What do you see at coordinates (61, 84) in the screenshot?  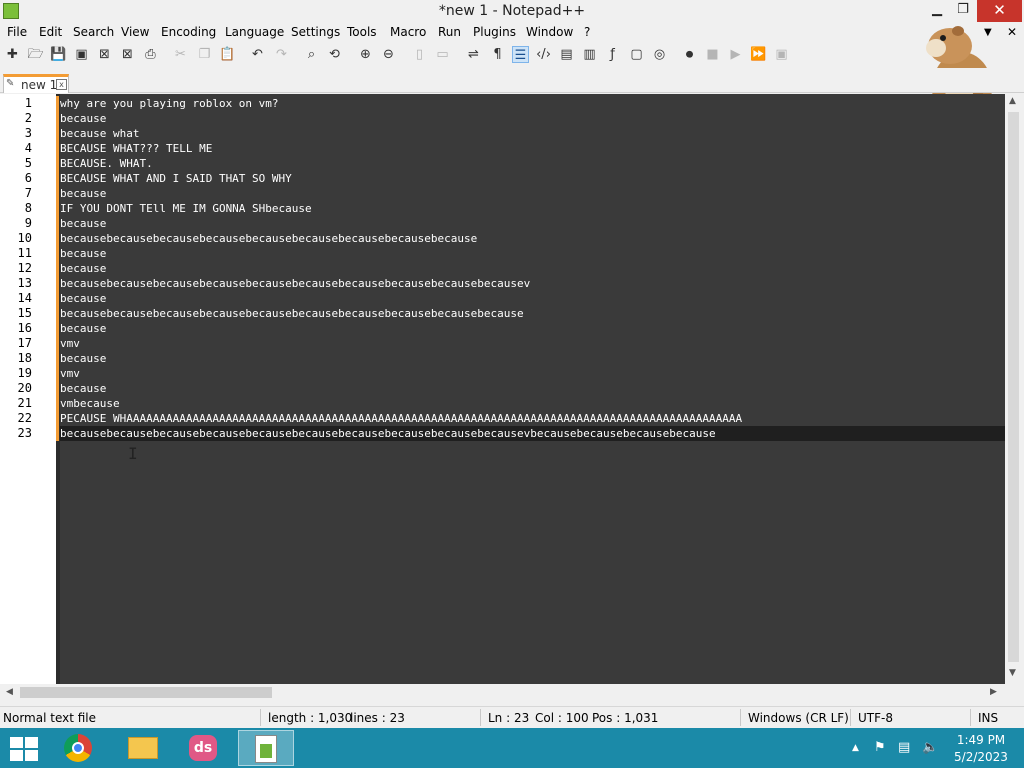 I see `tab-close-icon: x` at bounding box center [61, 84].